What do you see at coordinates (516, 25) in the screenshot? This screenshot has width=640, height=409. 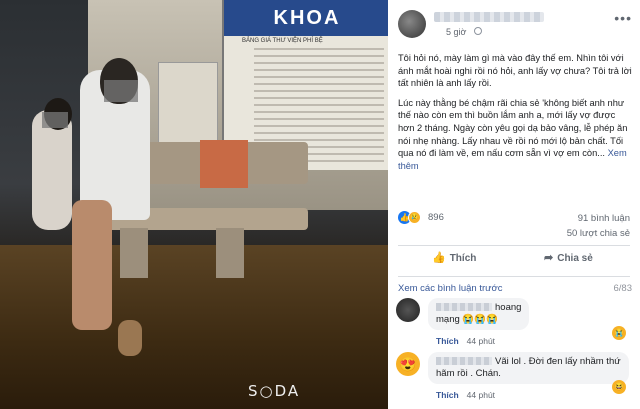 I see `post-header: 5 giờ •••` at bounding box center [516, 25].